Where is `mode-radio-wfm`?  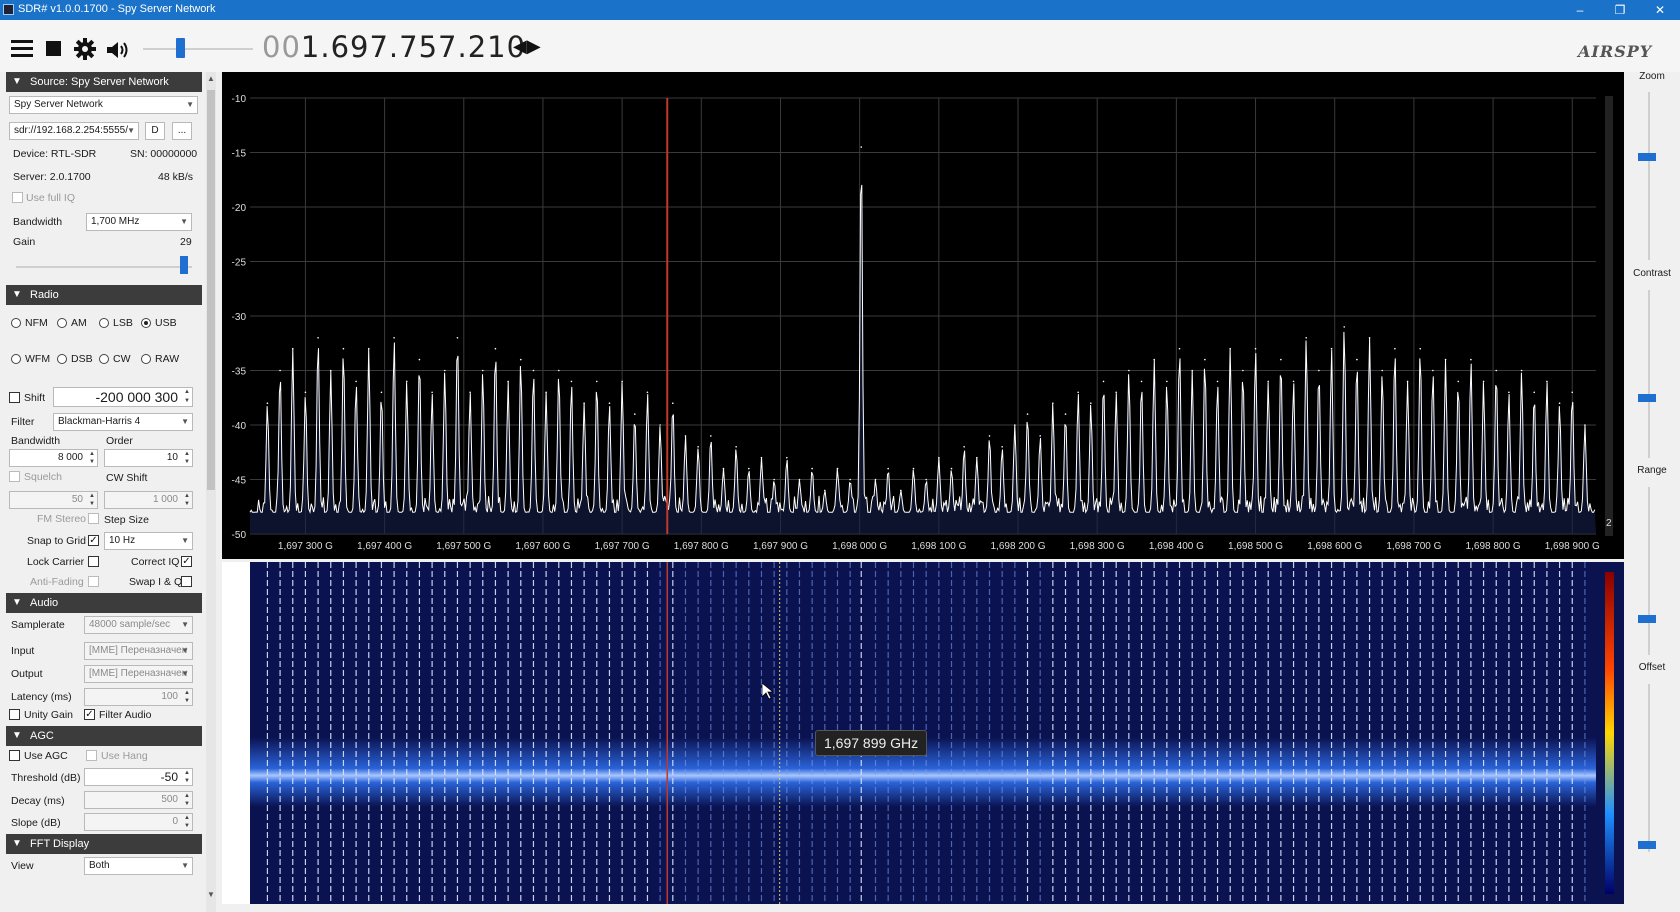
mode-radio-wfm is located at coordinates (16, 359).